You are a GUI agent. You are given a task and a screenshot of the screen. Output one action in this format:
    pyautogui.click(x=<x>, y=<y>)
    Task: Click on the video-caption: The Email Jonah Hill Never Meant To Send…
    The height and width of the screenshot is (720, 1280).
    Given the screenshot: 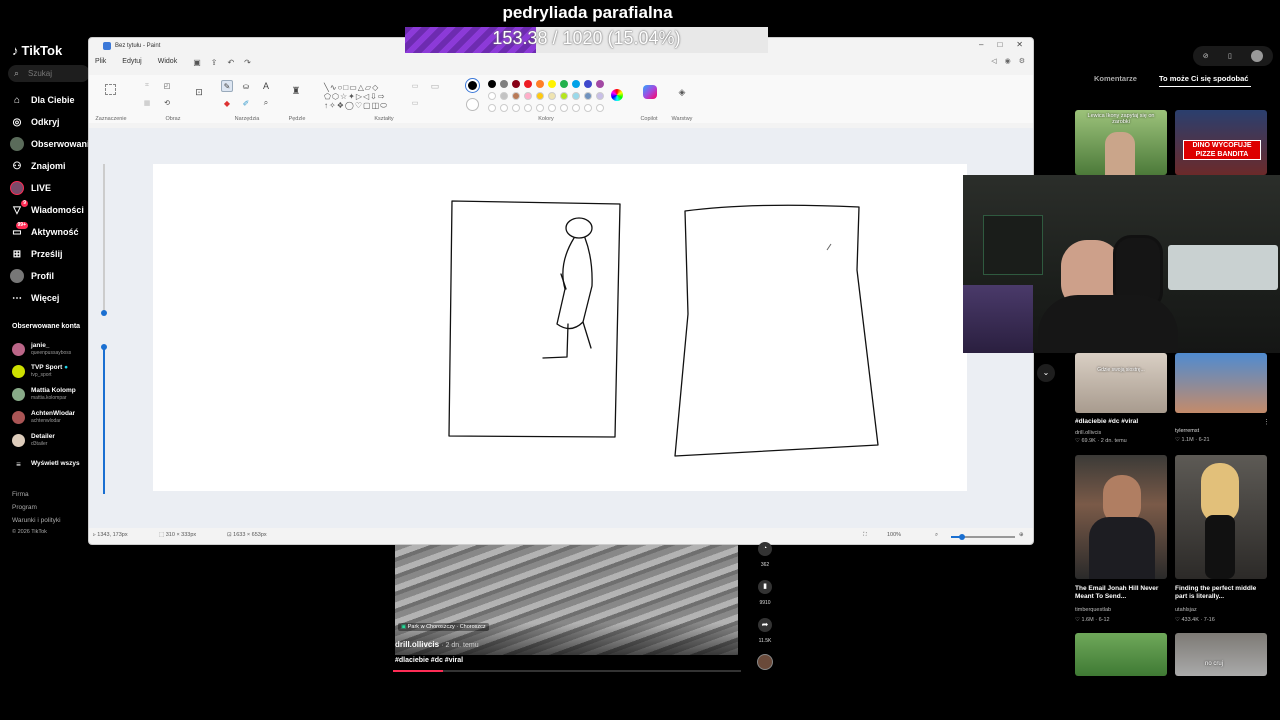 What is the action you would take?
    pyautogui.click(x=1122, y=593)
    